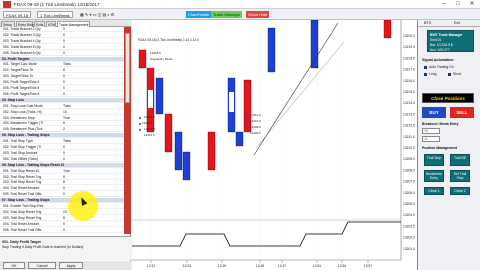 The height and width of the screenshot is (270, 480). What do you see at coordinates (258, 14) in the screenshot?
I see `show-hide-button: Show Hide` at bounding box center [258, 14].